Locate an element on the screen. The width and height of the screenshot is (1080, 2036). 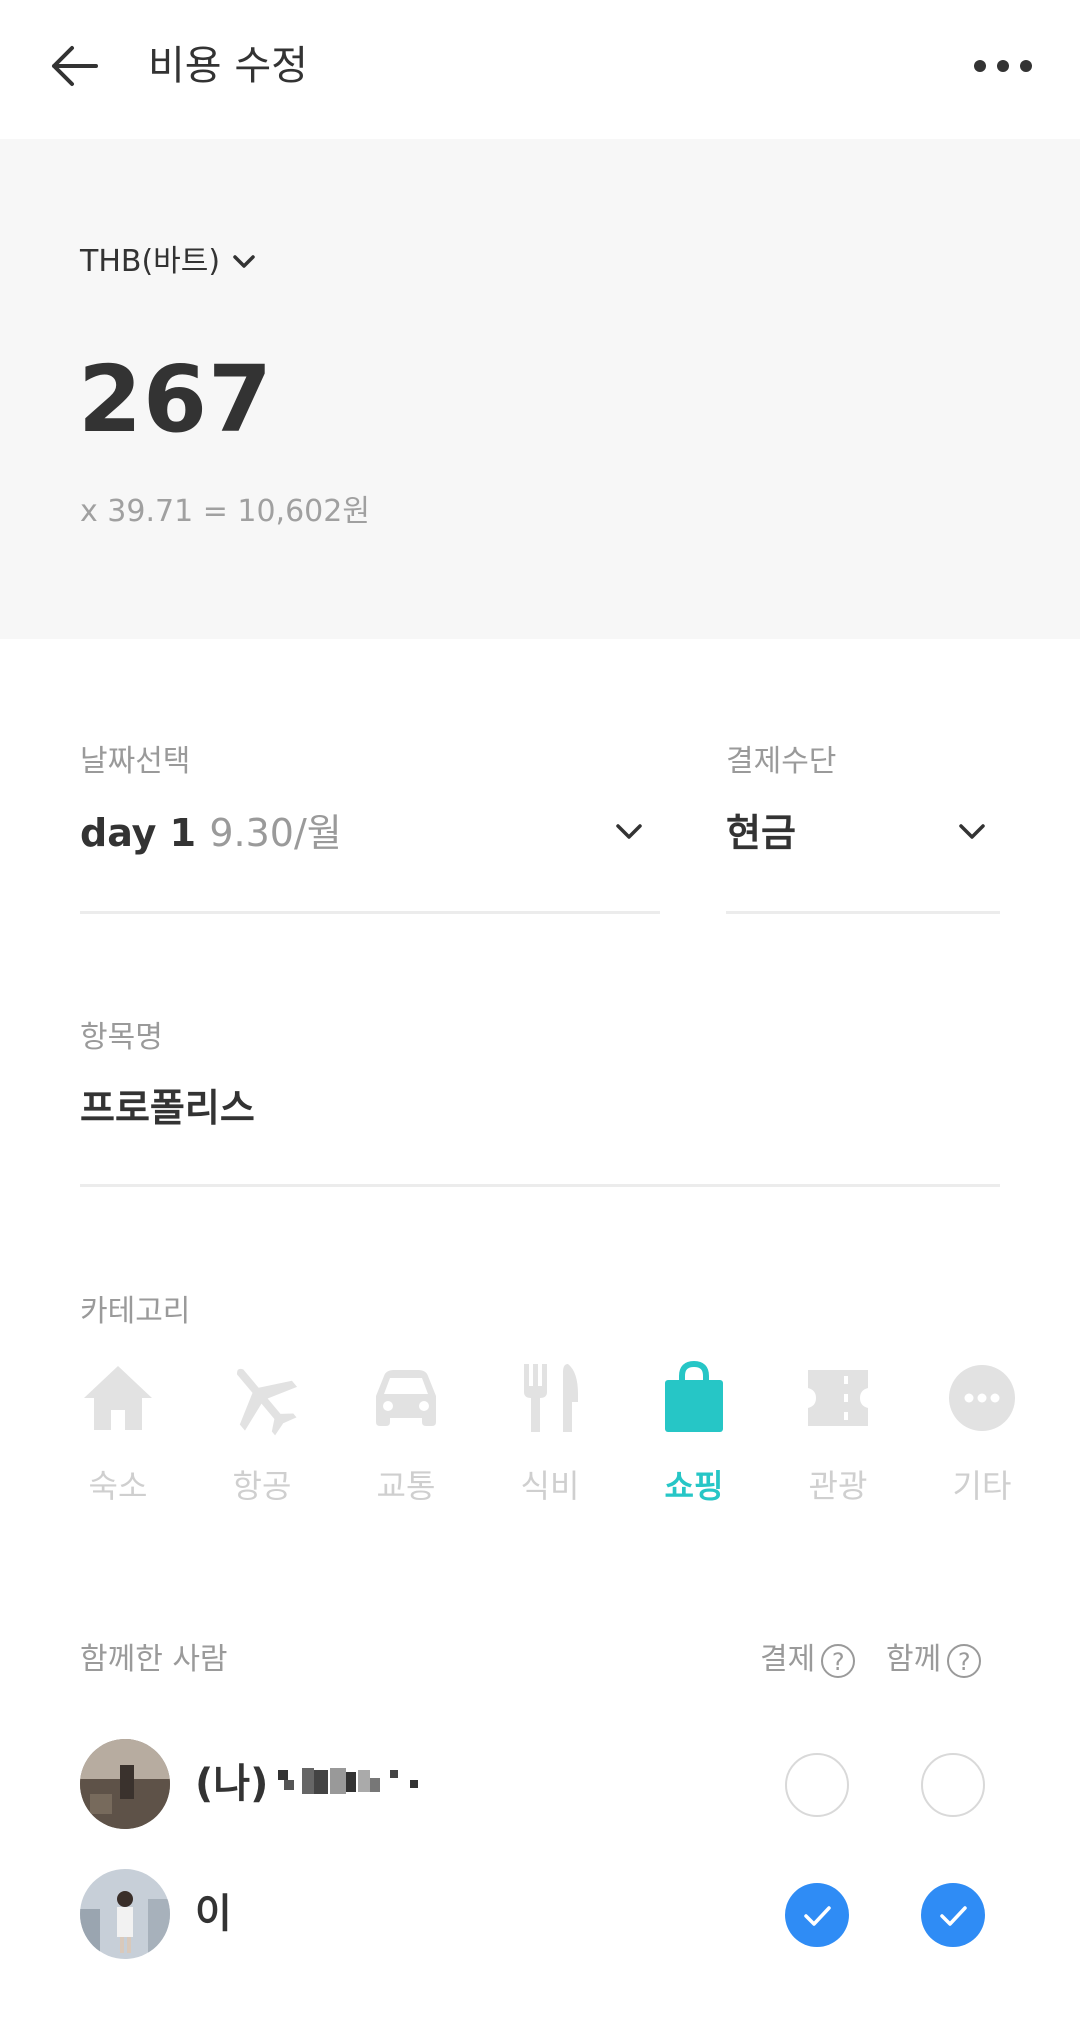
conversion-text: x 39.71 = 10,602원 is located at coordinates (225, 511).